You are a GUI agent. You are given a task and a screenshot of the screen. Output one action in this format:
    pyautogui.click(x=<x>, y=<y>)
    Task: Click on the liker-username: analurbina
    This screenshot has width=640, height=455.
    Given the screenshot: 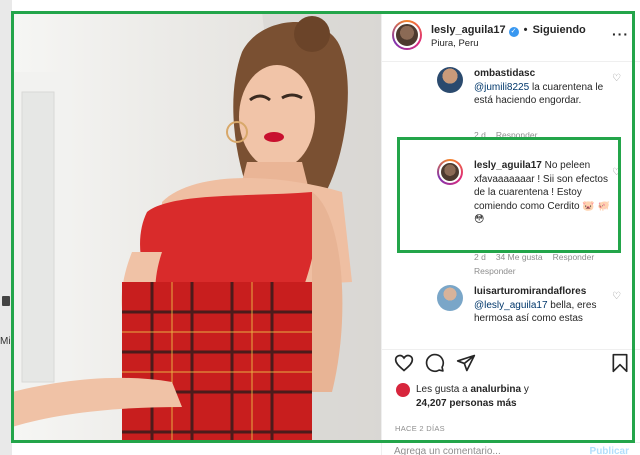 What is the action you would take?
    pyautogui.click(x=495, y=389)
    